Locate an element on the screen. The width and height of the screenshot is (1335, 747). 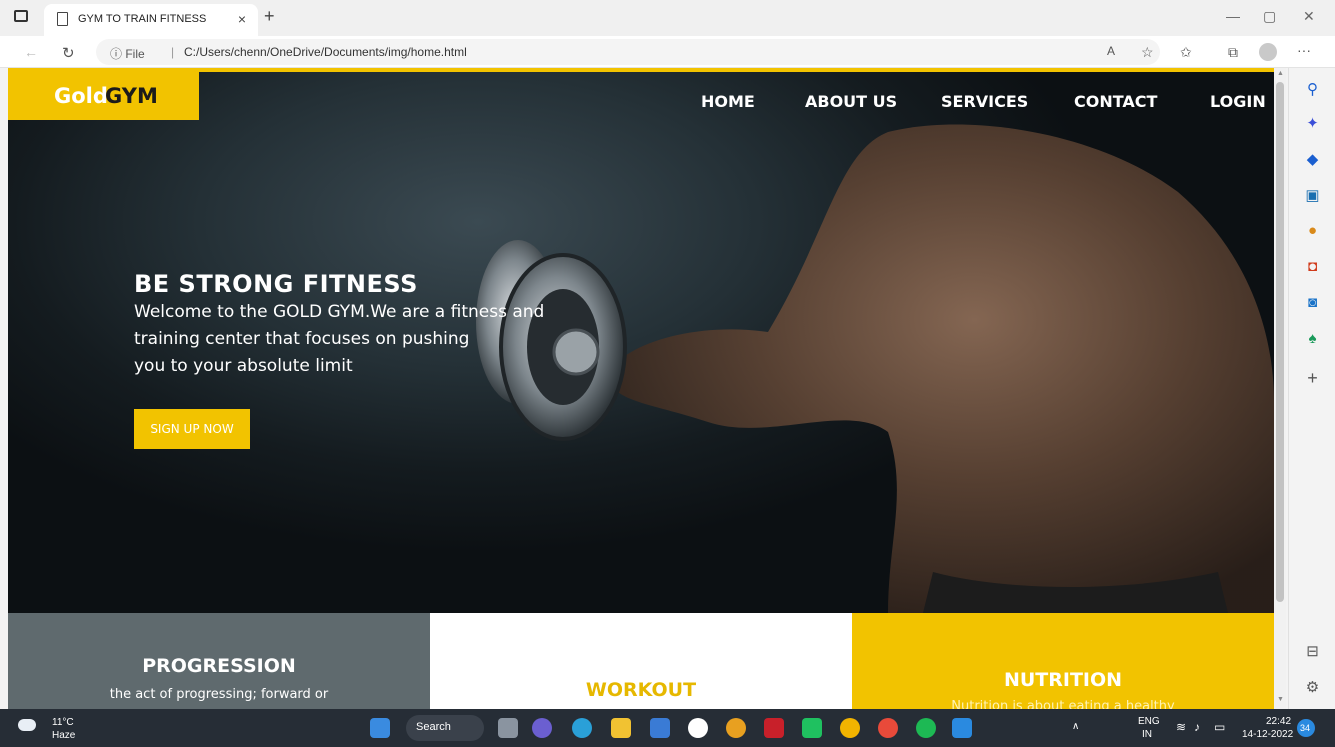
browser-tab: GYM TO TRAIN FITNESS × is located at coordinates (151, 20).